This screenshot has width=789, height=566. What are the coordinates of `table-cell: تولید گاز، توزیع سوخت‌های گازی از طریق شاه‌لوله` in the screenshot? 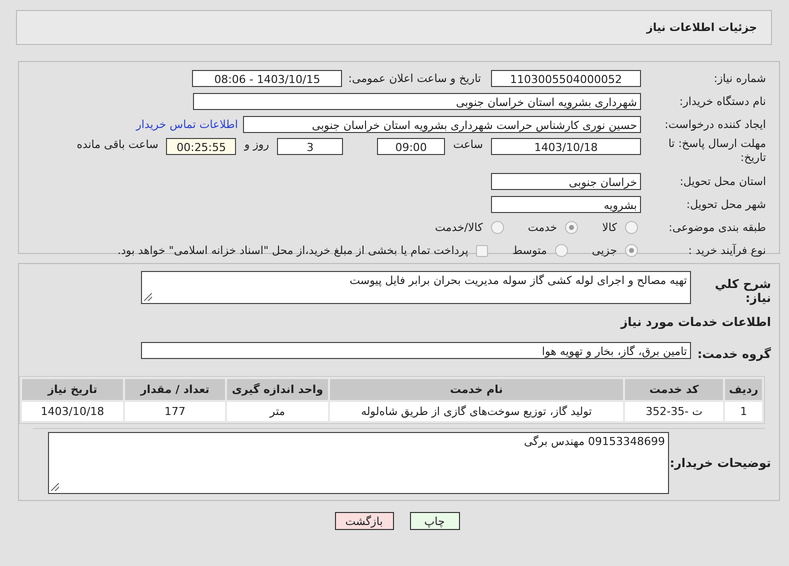 It's located at (476, 411).